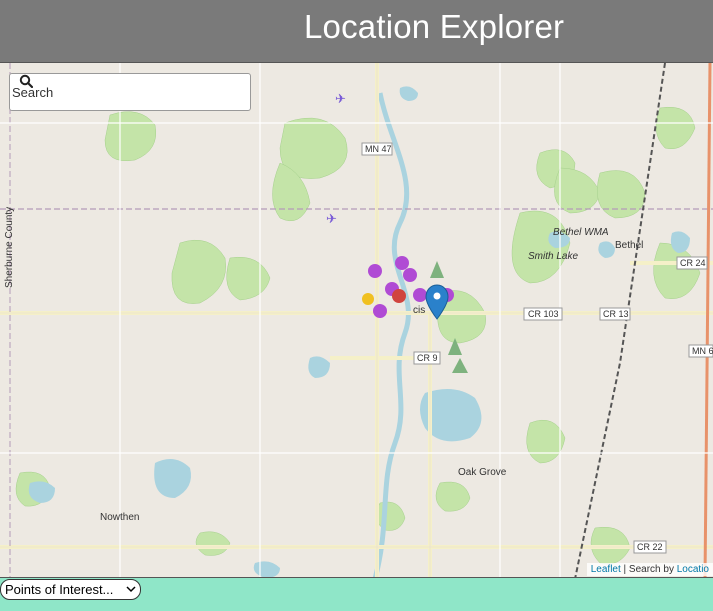 This screenshot has width=713, height=611. Describe the element at coordinates (581, 232) in the screenshot. I see `svg-text: Bethel WMA` at that location.